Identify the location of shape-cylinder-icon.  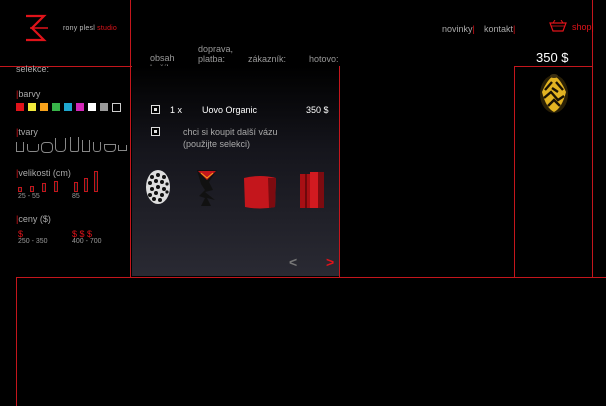
(20, 147).